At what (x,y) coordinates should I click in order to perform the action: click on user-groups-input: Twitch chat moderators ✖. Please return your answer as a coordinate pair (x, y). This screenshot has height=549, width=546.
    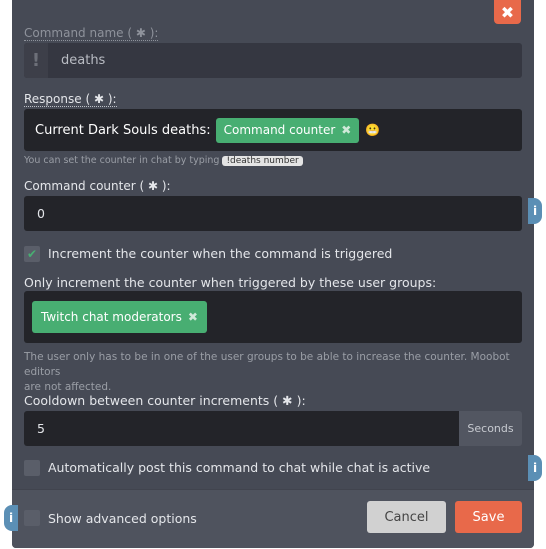
    Looking at the image, I should click on (273, 317).